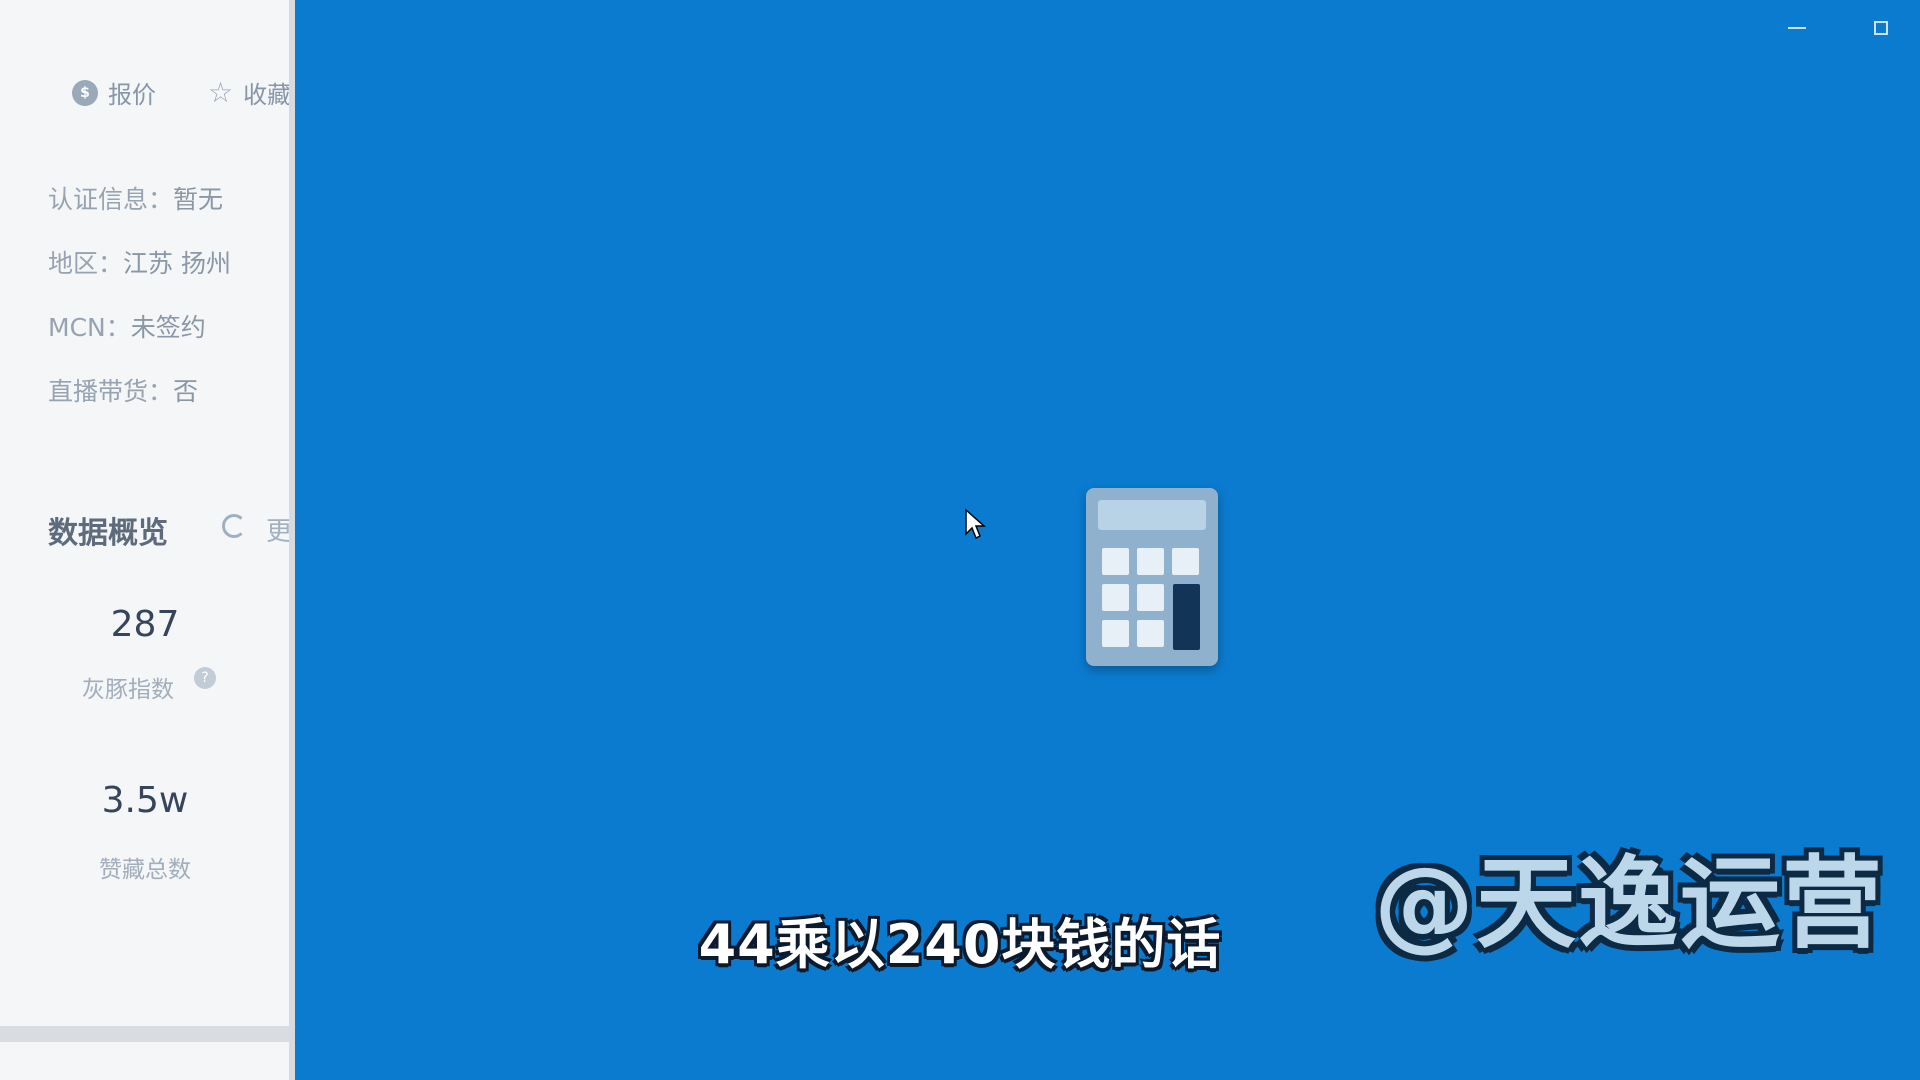  Describe the element at coordinates (198, 199) in the screenshot. I see `certification-value: 暂无` at that location.